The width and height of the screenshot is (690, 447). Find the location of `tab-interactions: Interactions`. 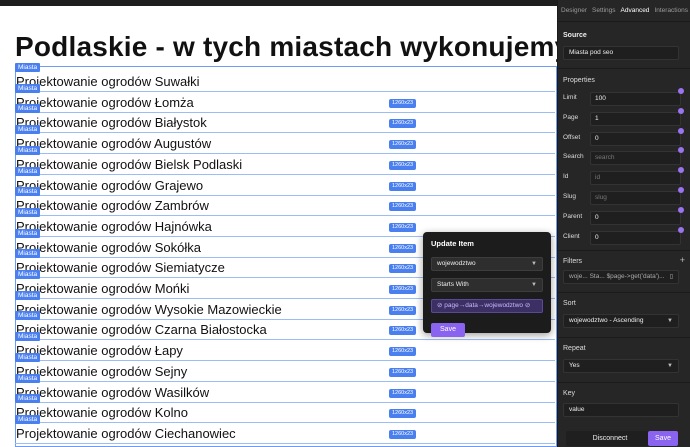

tab-interactions: Interactions is located at coordinates (671, 10).